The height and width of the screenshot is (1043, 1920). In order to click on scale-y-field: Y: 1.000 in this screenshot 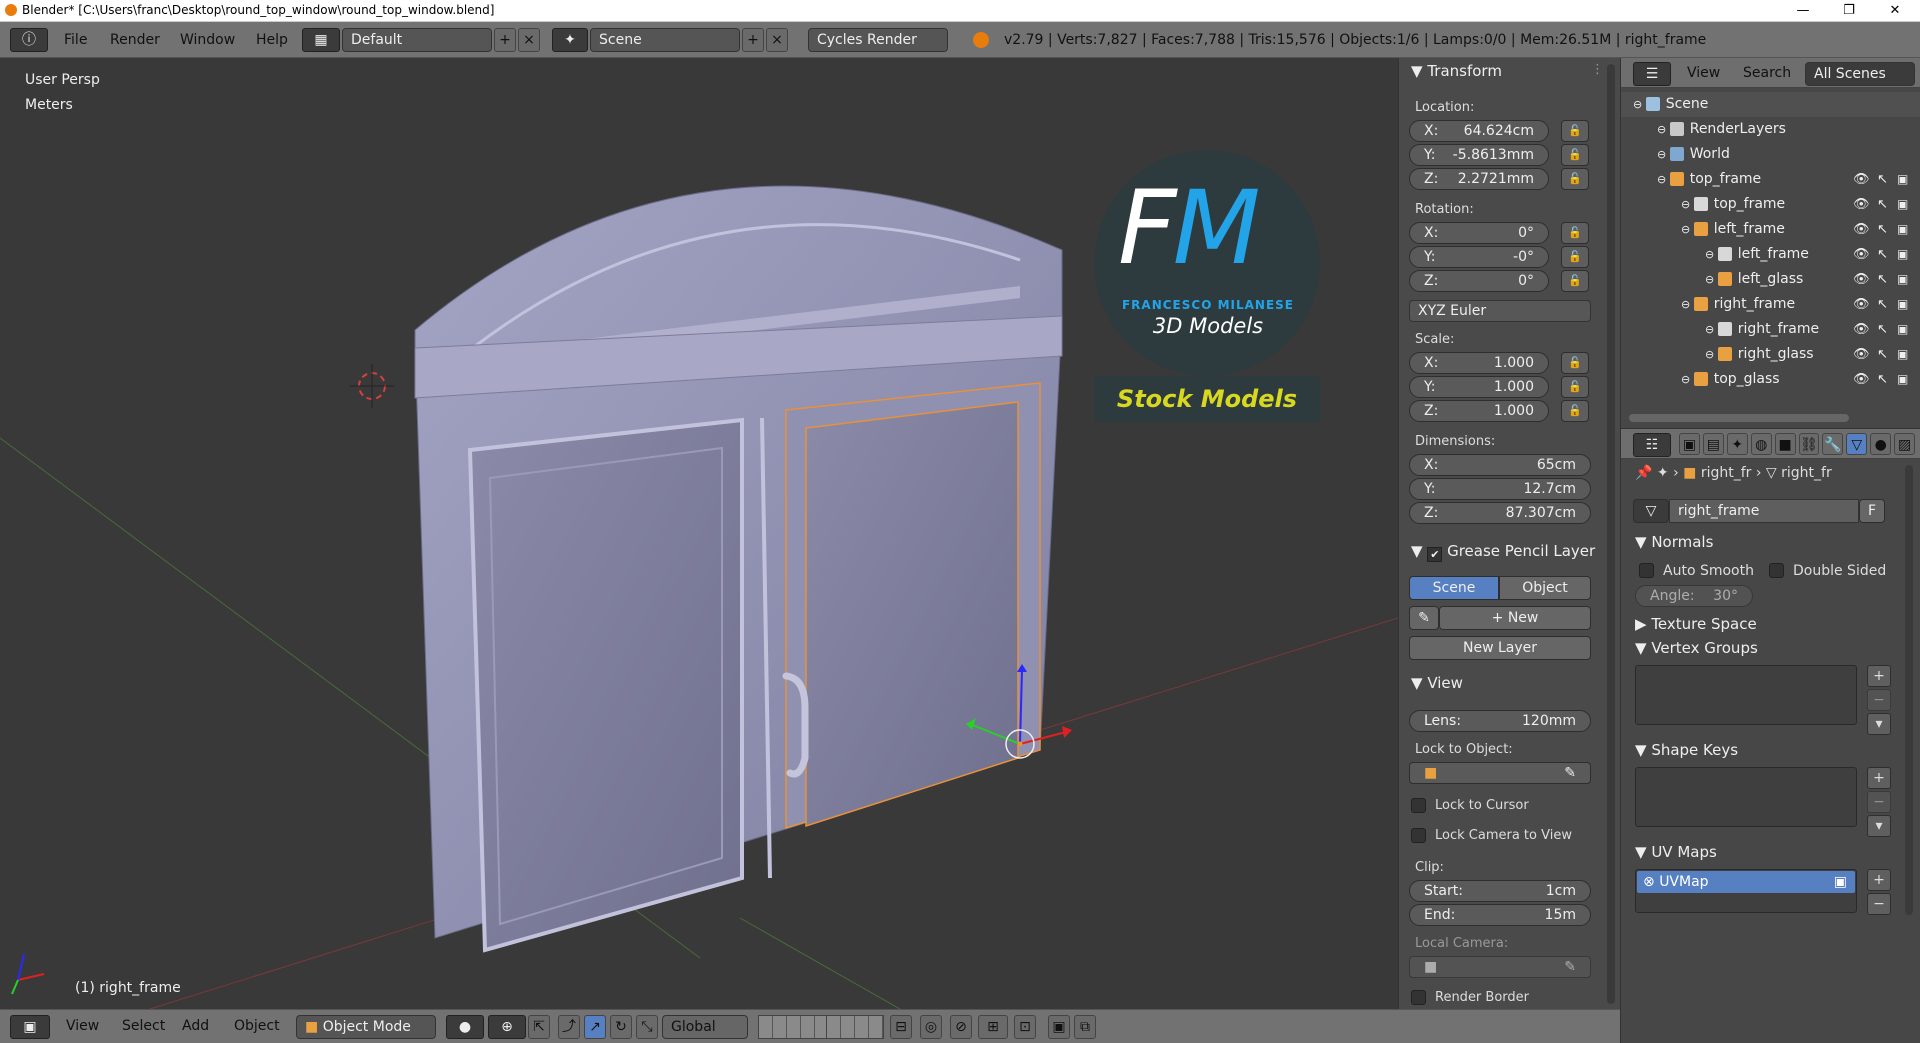, I will do `click(1479, 387)`.